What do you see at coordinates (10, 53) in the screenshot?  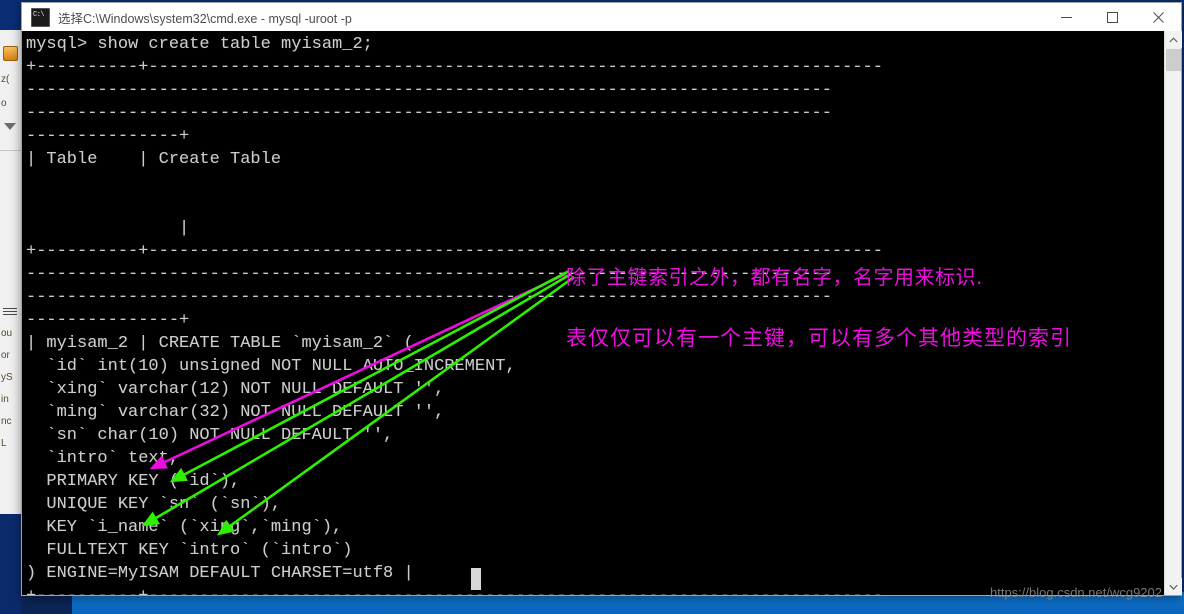 I see `background-window-icon` at bounding box center [10, 53].